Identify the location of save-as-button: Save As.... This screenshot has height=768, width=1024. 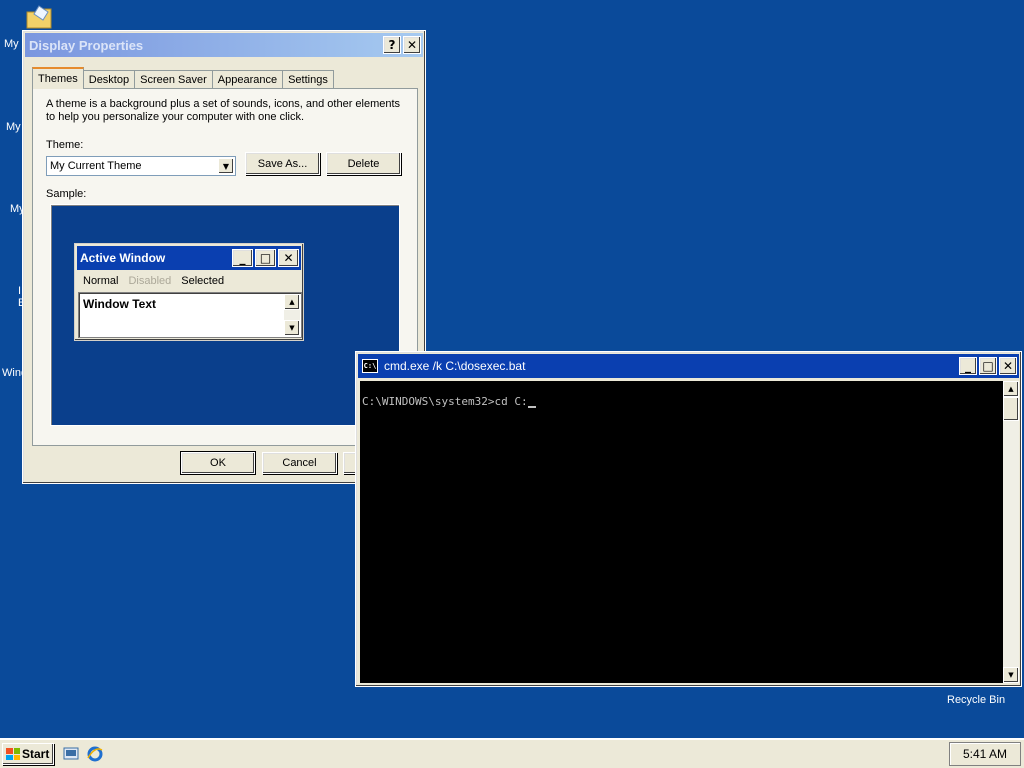
(282, 163).